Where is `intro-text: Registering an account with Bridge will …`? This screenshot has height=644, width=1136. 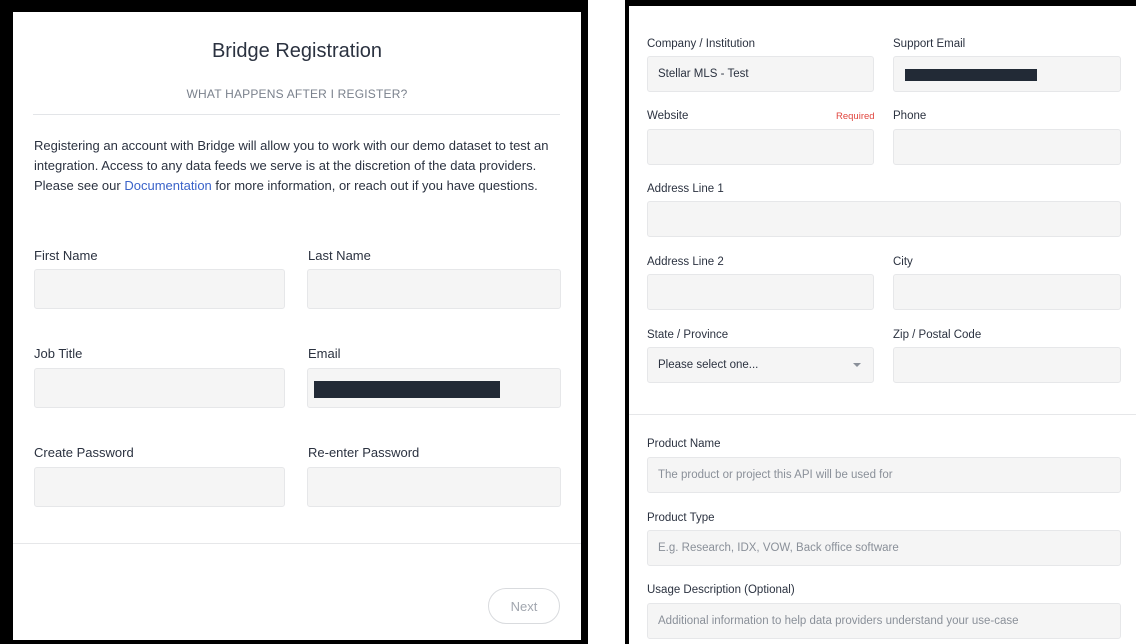
intro-text: Registering an account with Bridge will … is located at coordinates (294, 166).